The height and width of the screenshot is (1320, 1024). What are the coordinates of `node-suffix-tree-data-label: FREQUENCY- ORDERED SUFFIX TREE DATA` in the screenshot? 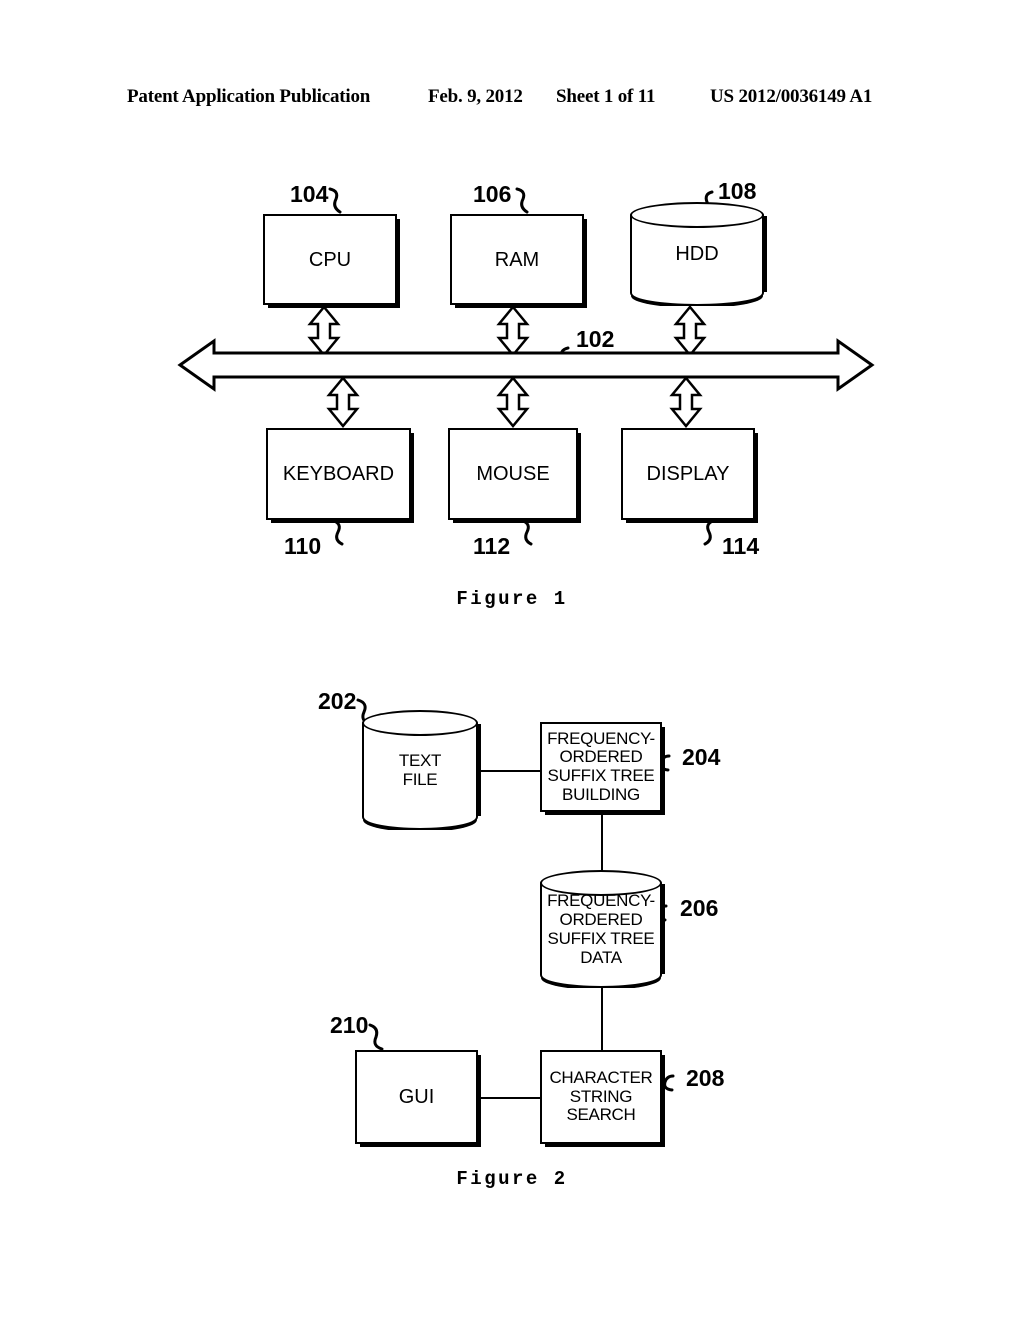 It's located at (601, 929).